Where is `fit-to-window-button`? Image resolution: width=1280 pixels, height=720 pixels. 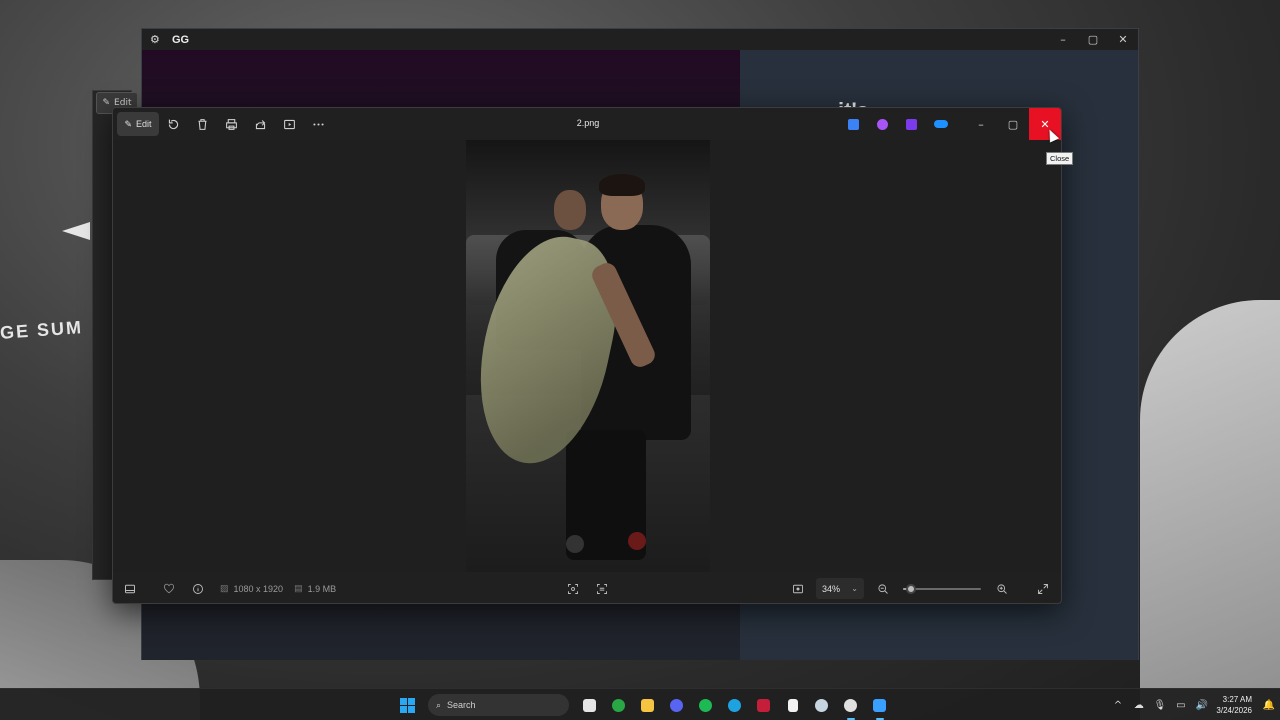 fit-to-window-button is located at coordinates (797, 589).